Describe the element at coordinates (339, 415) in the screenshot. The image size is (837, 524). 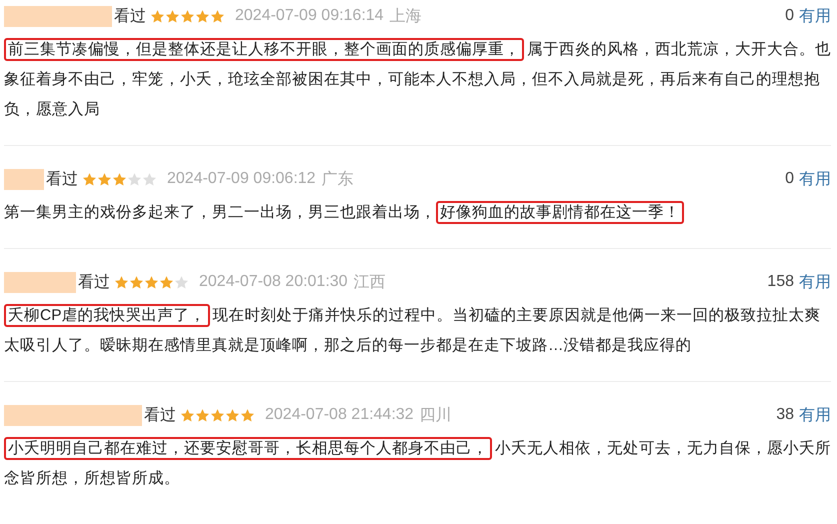
I see `review-date: 2024-07-08 21:44:32` at that location.